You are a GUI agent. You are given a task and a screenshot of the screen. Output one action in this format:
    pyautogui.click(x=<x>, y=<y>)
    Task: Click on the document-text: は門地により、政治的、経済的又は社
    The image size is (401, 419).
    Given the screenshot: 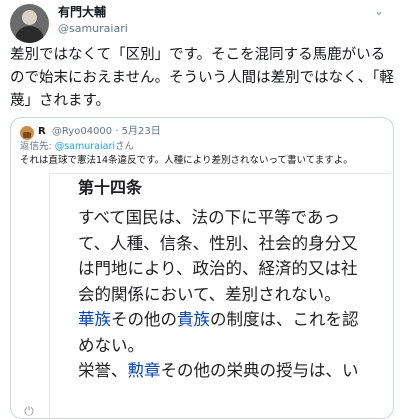 What is the action you would take?
    pyautogui.click(x=218, y=268)
    